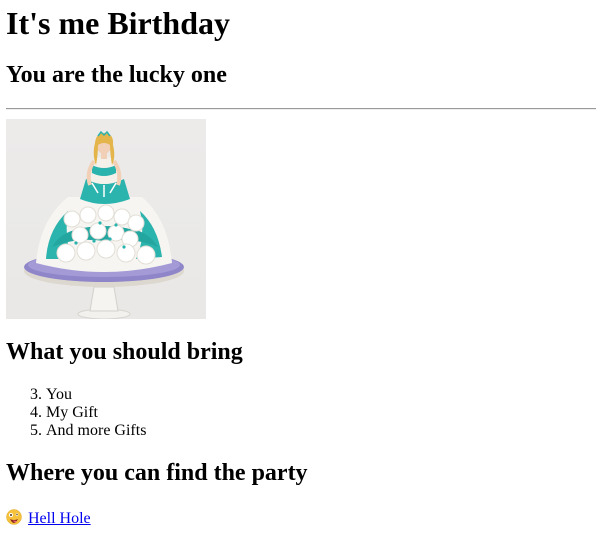 The height and width of the screenshot is (549, 602). I want to click on bring-list: You My Gift And more Gifts, so click(76, 413).